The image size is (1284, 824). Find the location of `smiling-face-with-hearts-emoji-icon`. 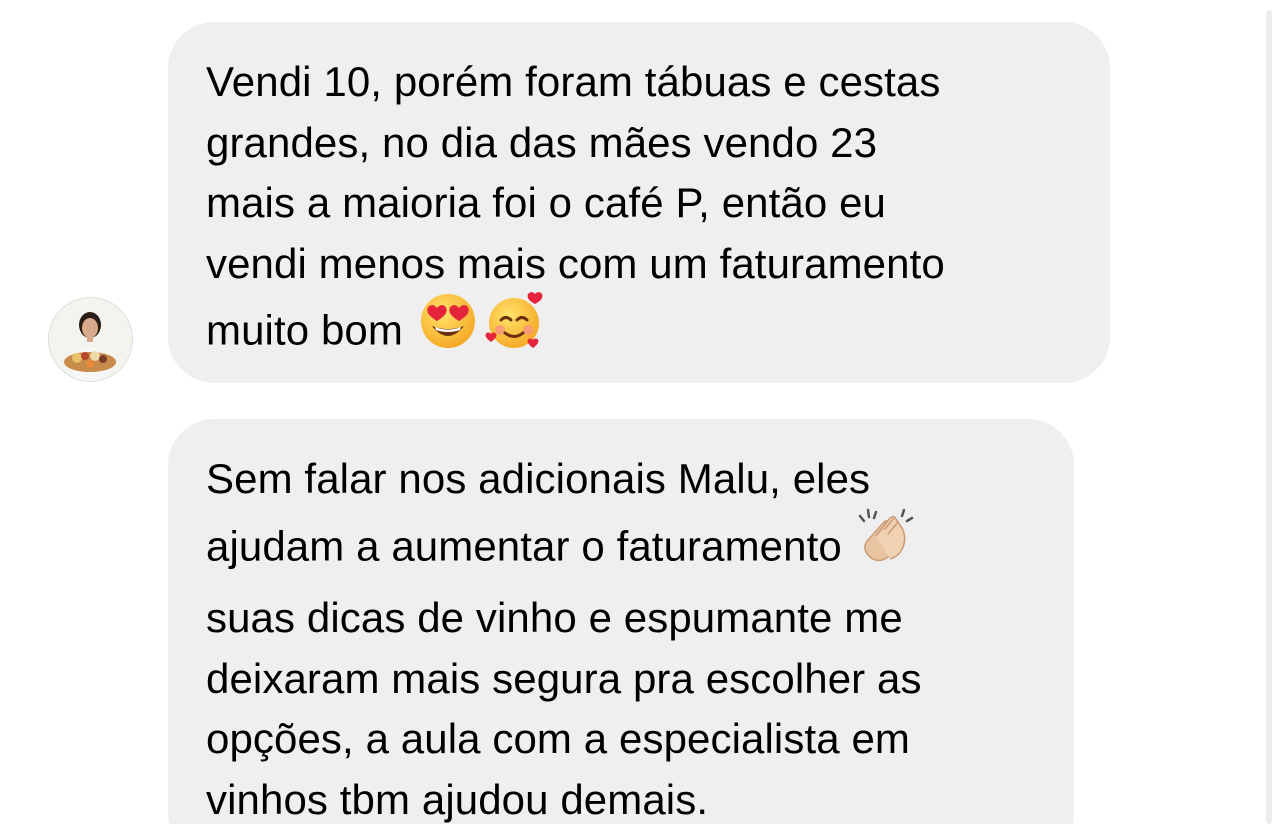

smiling-face-with-hearts-emoji-icon is located at coordinates (514, 329).